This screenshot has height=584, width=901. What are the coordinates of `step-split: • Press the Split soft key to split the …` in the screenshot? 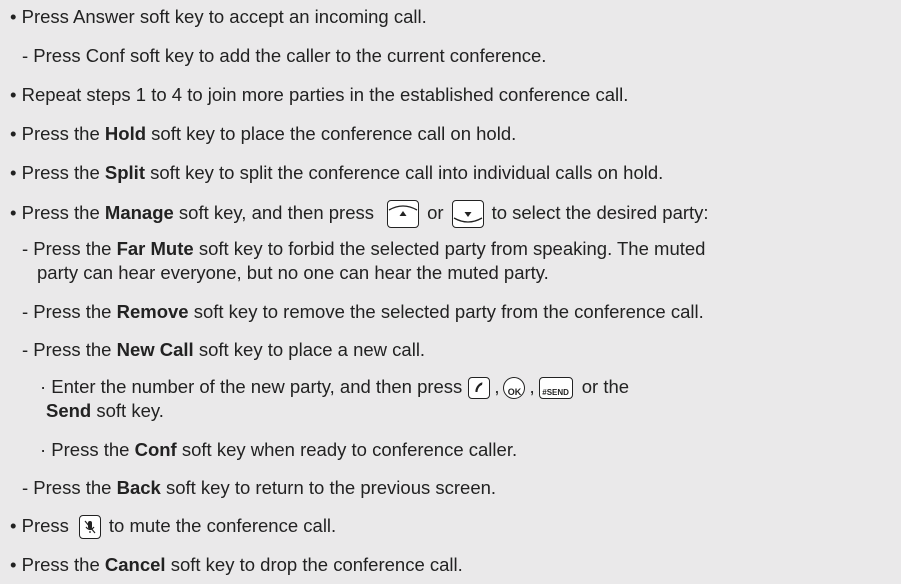 It's located at (337, 172).